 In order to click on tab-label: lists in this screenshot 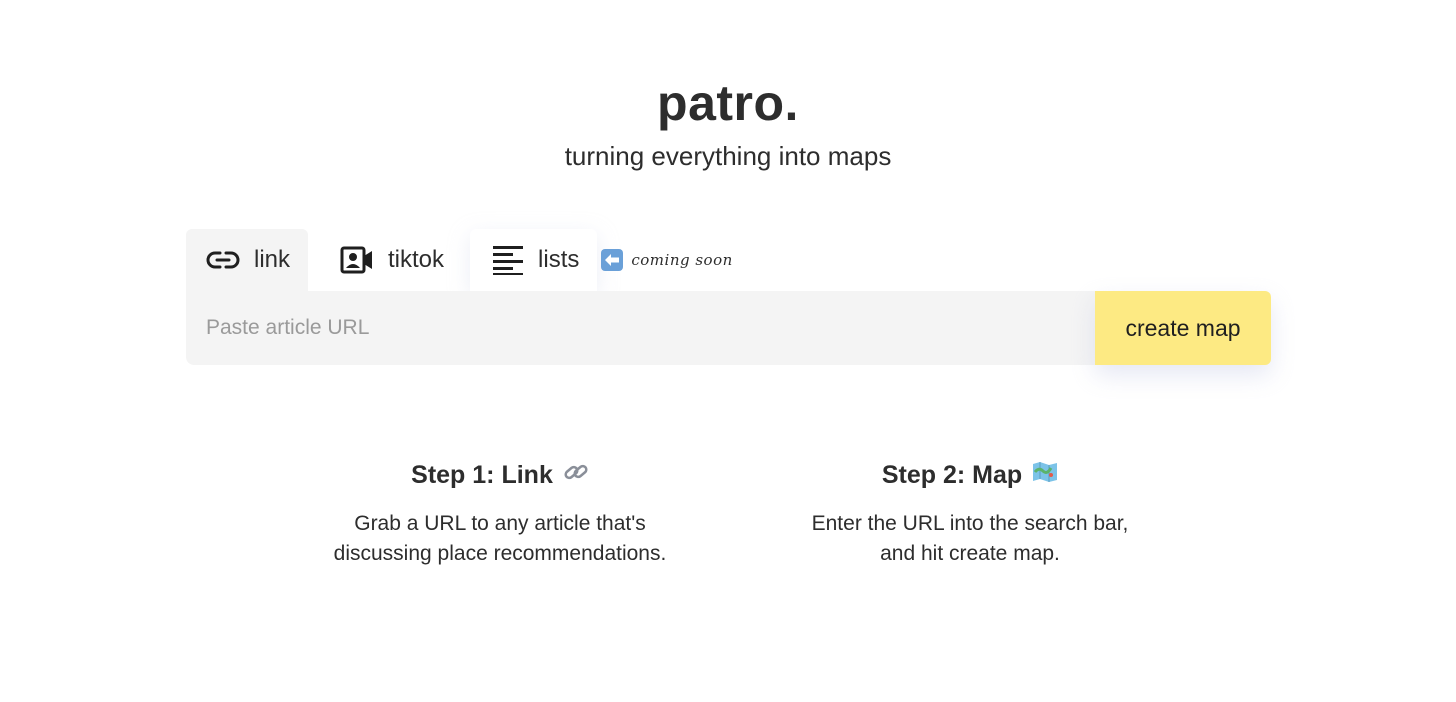, I will do `click(559, 259)`.